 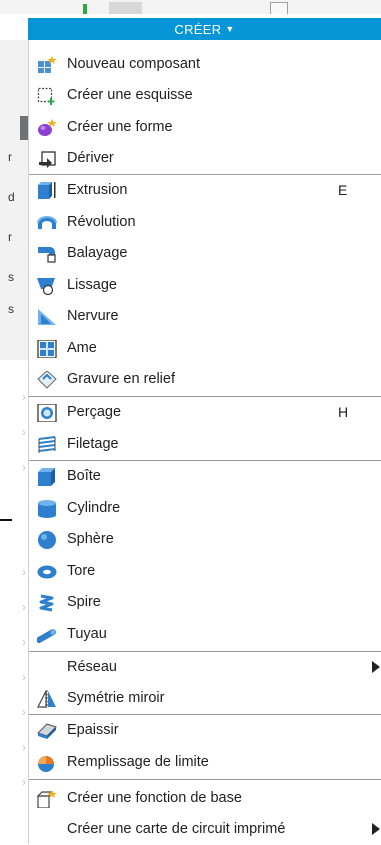 What do you see at coordinates (121, 379) in the screenshot?
I see `menu-item-label: Gravure en relief` at bounding box center [121, 379].